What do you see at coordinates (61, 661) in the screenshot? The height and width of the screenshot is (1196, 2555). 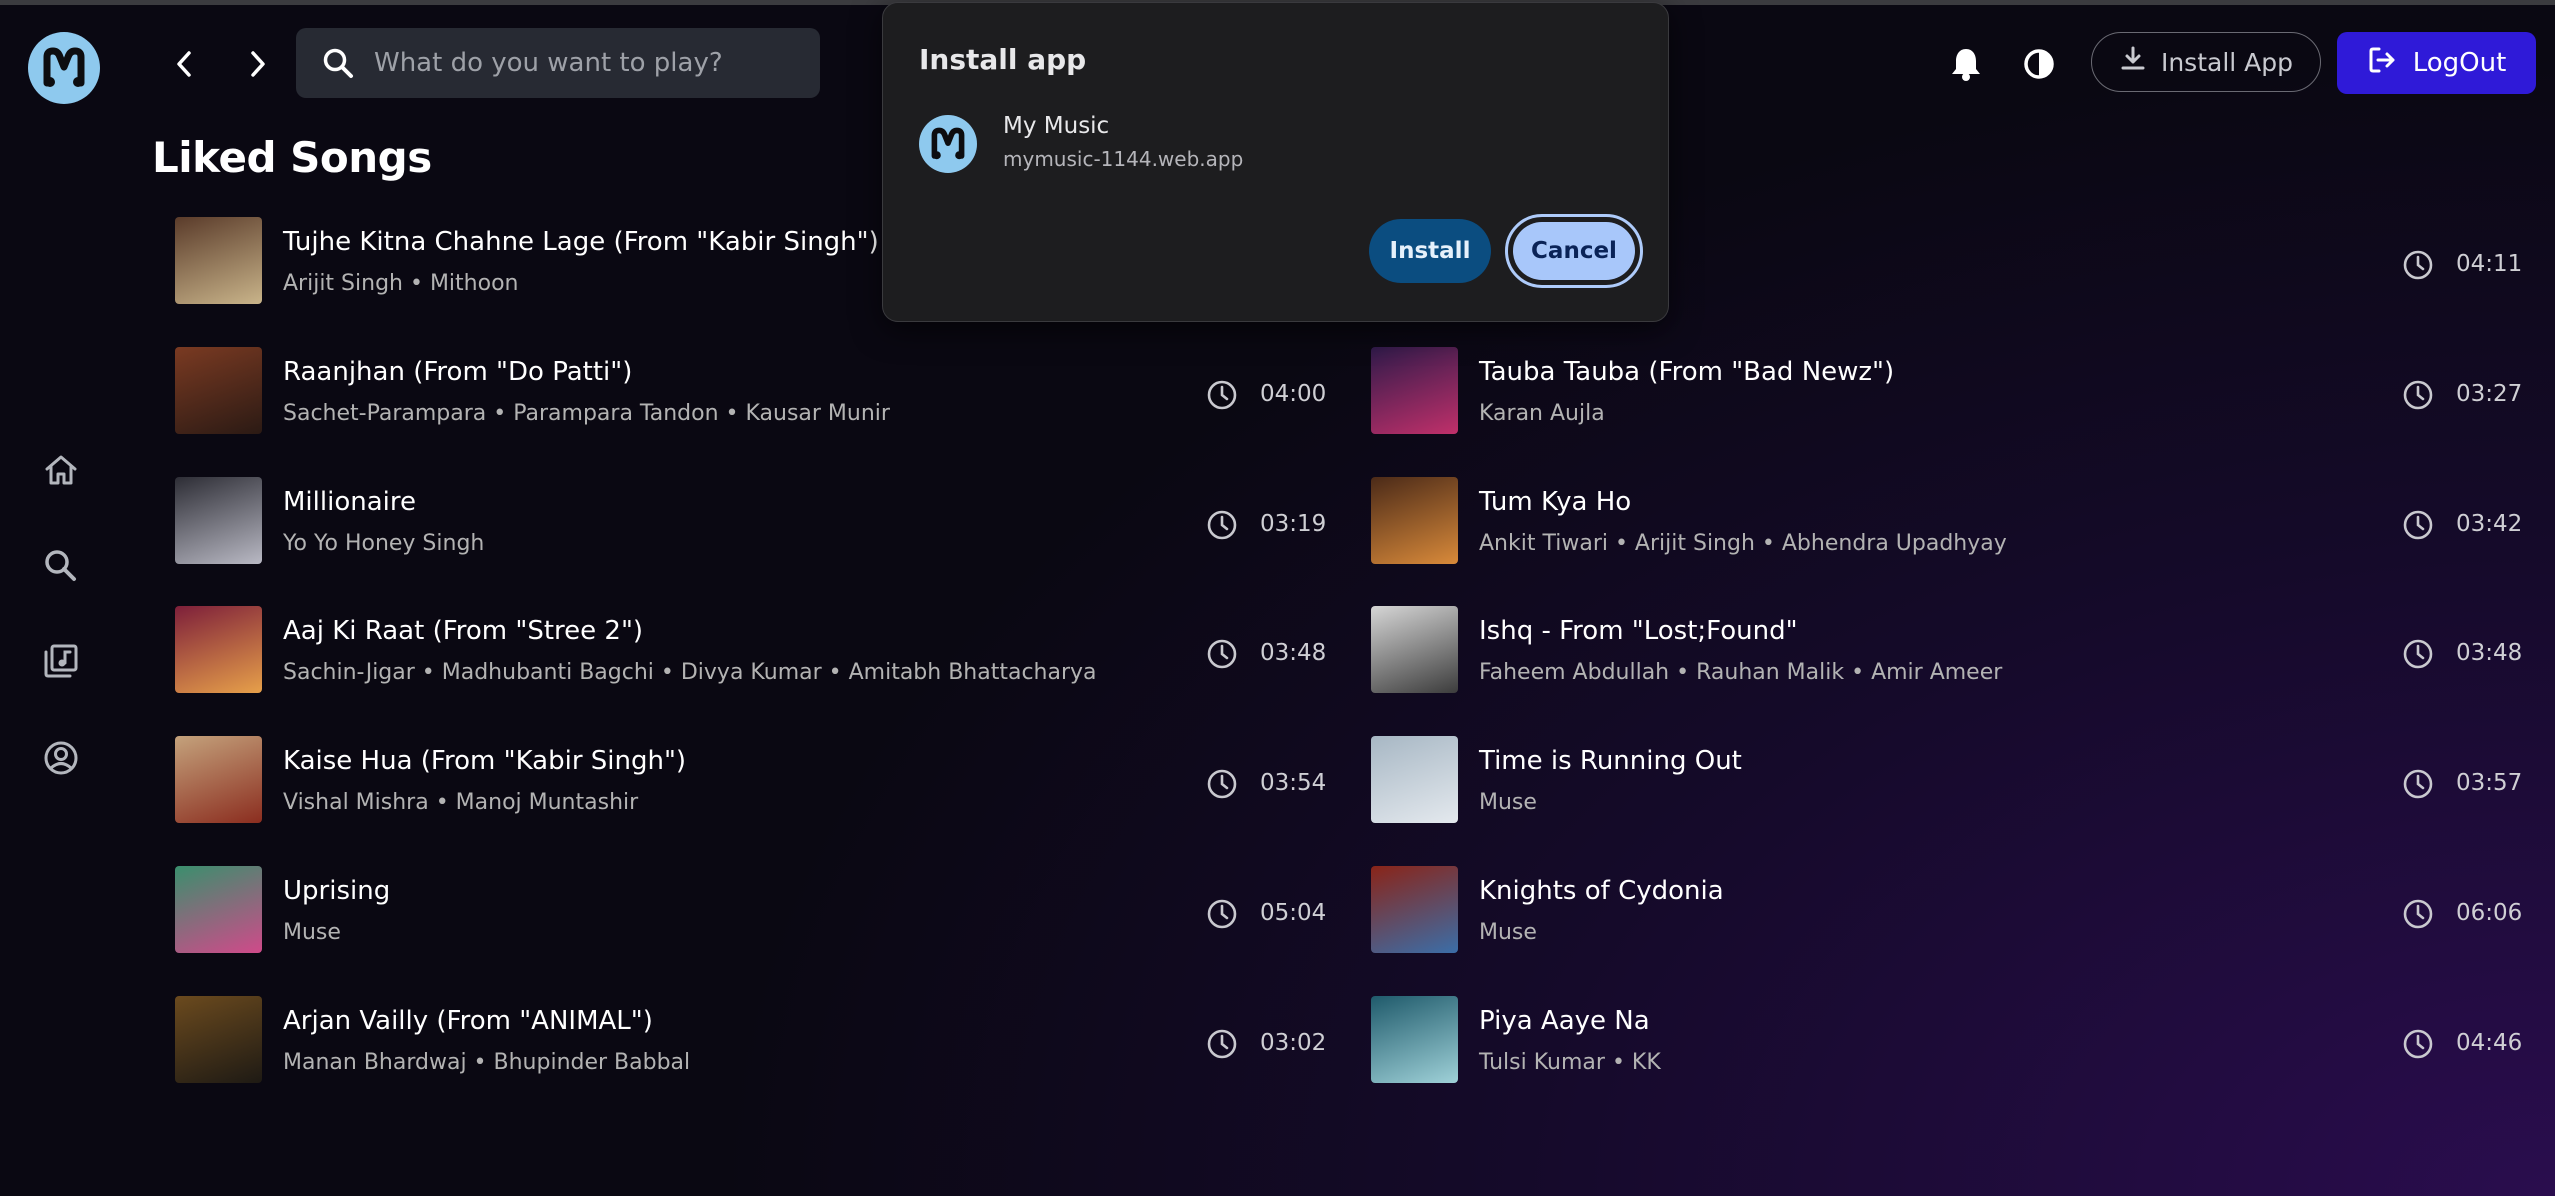 I see `library-icon` at bounding box center [61, 661].